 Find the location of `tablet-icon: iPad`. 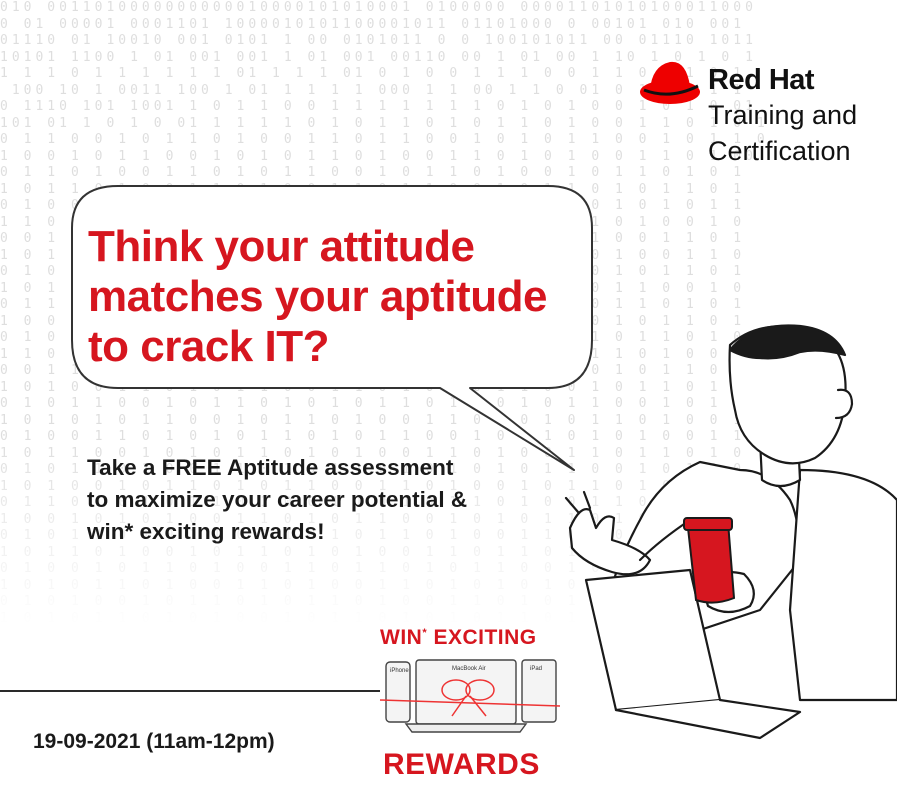

tablet-icon: iPad is located at coordinates (539, 691).